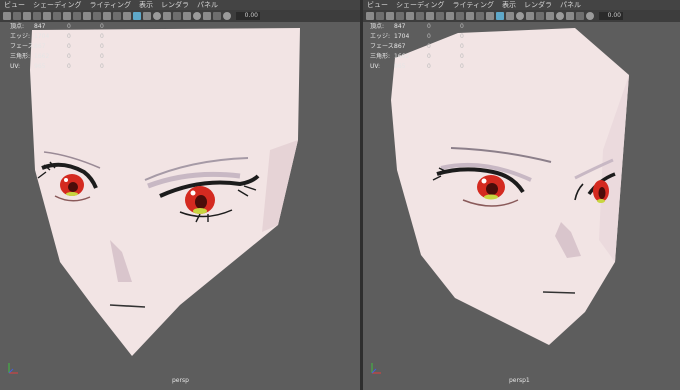 Image resolution: width=680 pixels, height=390 pixels. I want to click on eye-glint-right, so click(193, 193).